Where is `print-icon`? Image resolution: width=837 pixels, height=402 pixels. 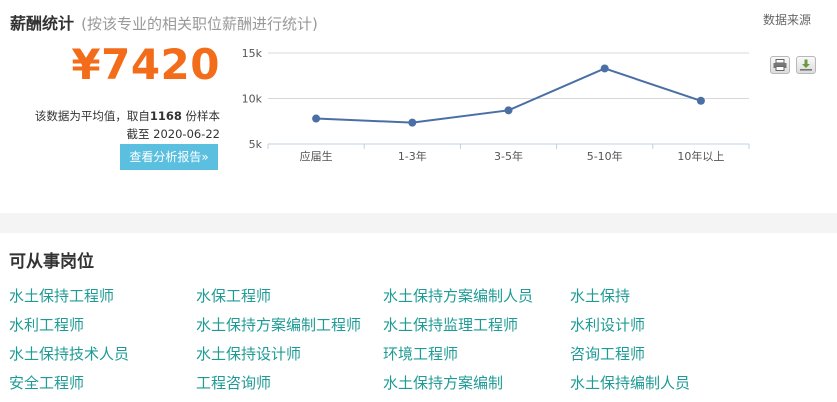 print-icon is located at coordinates (780, 65).